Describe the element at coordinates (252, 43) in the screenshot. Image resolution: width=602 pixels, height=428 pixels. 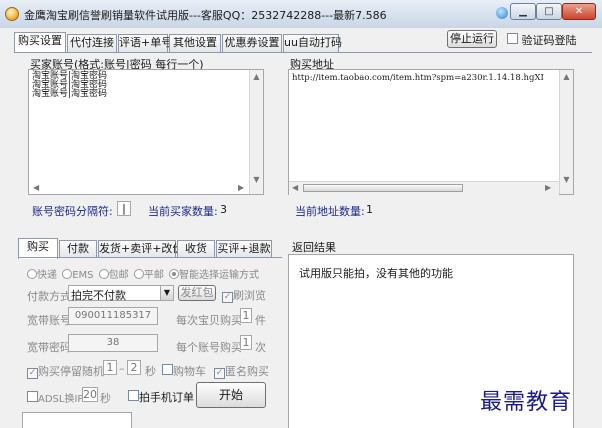
I see `tab-coupon-settings: 优惠券设置` at that location.